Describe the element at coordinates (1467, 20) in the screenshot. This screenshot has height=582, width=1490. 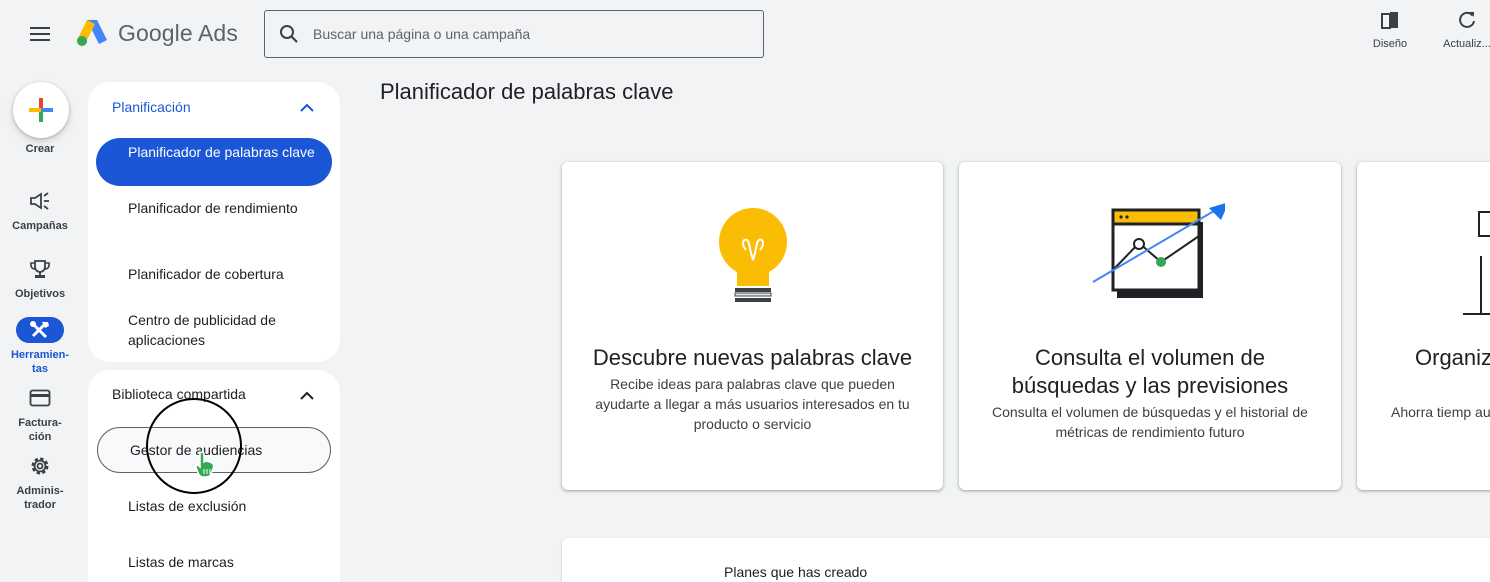
I see `refresh-icon` at that location.